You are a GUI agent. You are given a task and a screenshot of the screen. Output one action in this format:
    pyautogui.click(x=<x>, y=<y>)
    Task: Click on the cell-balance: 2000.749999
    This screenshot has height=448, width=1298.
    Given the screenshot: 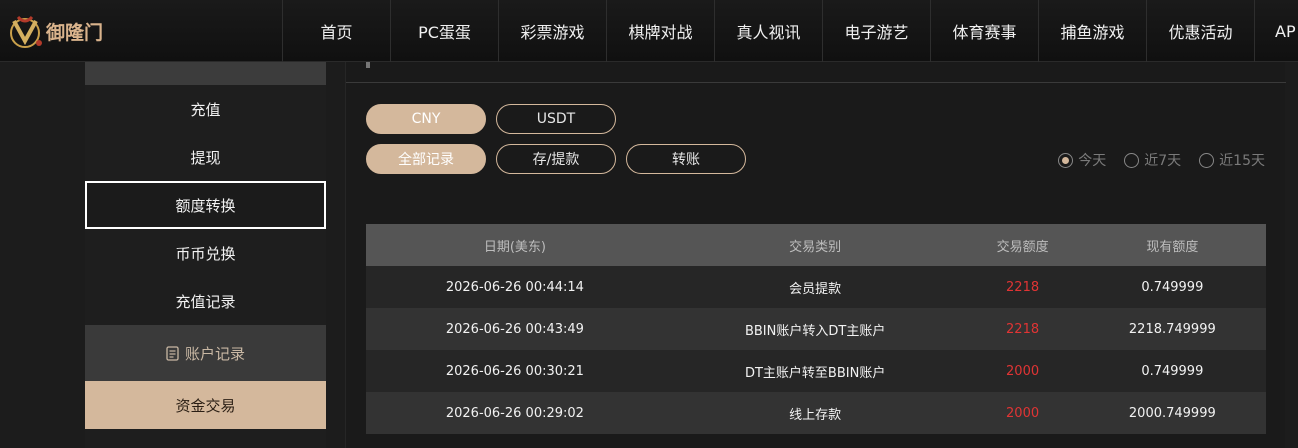 What is the action you would take?
    pyautogui.click(x=1172, y=413)
    